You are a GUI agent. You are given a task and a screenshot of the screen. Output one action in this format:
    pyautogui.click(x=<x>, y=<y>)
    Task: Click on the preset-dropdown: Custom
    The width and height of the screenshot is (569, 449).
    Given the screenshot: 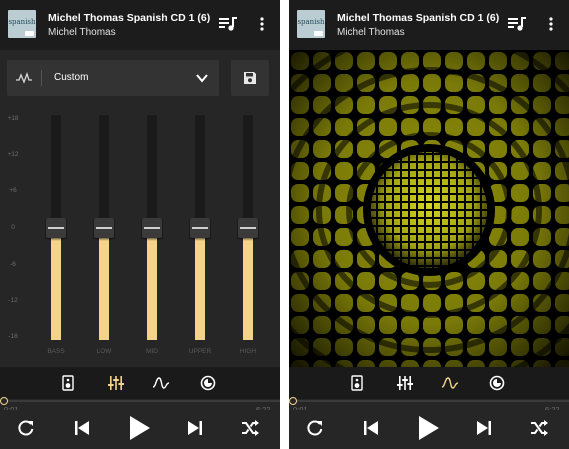 What is the action you would take?
    pyautogui.click(x=113, y=78)
    